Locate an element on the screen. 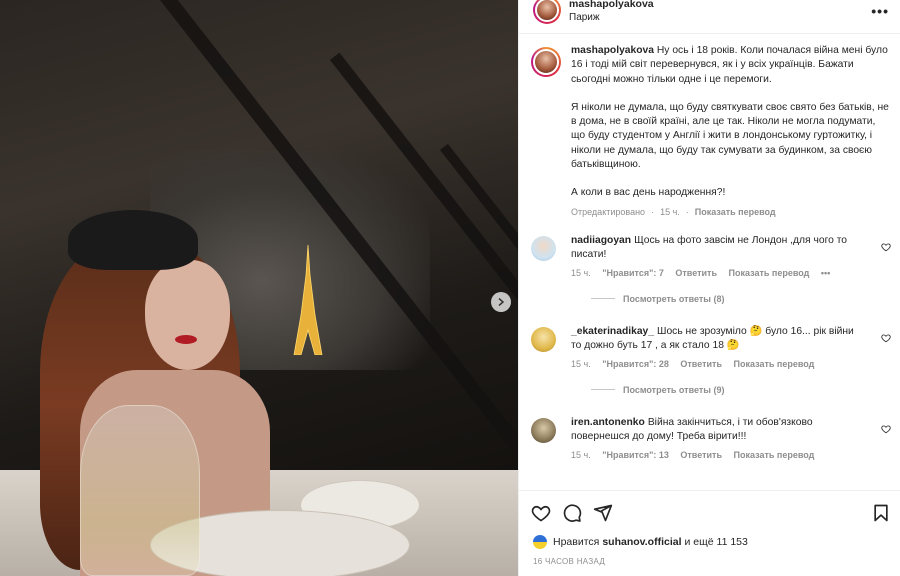 The image size is (900, 576). comment-username: _ekaterinadikay_ is located at coordinates (612, 331).